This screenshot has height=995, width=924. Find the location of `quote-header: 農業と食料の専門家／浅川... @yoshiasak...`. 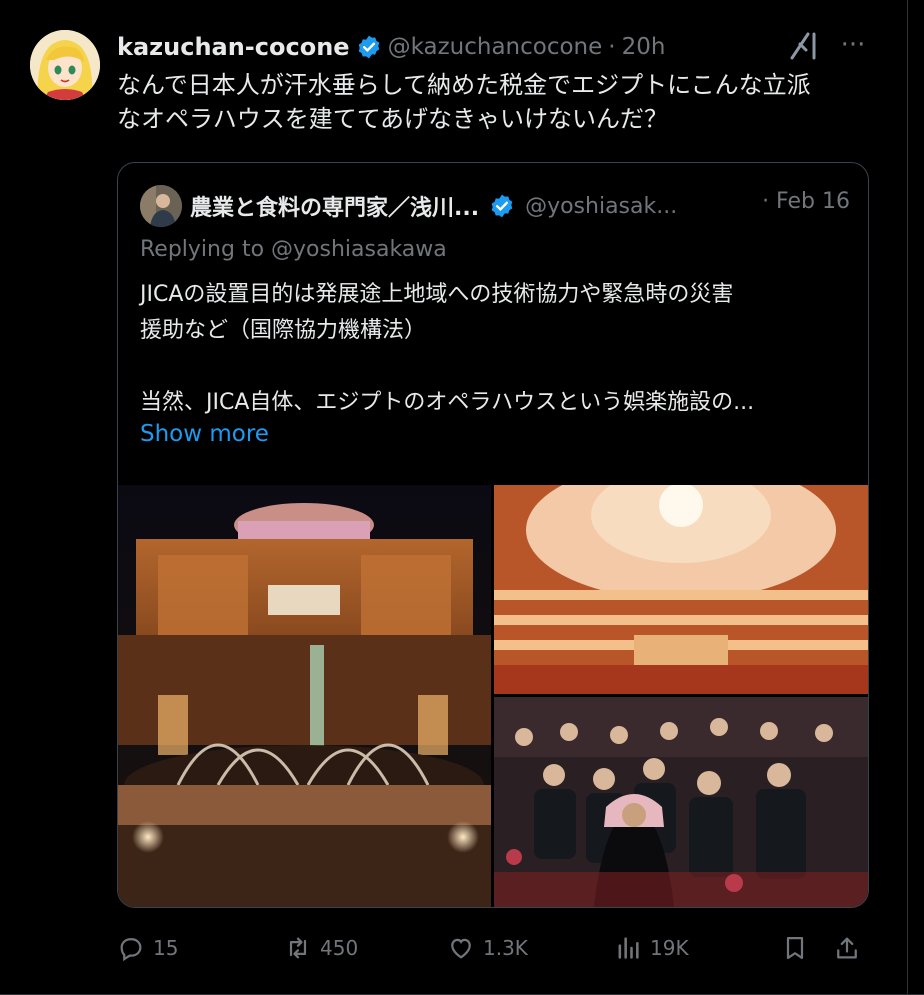

quote-header: 農業と食料の専門家／浅川... @yoshiasak... is located at coordinates (520, 206).